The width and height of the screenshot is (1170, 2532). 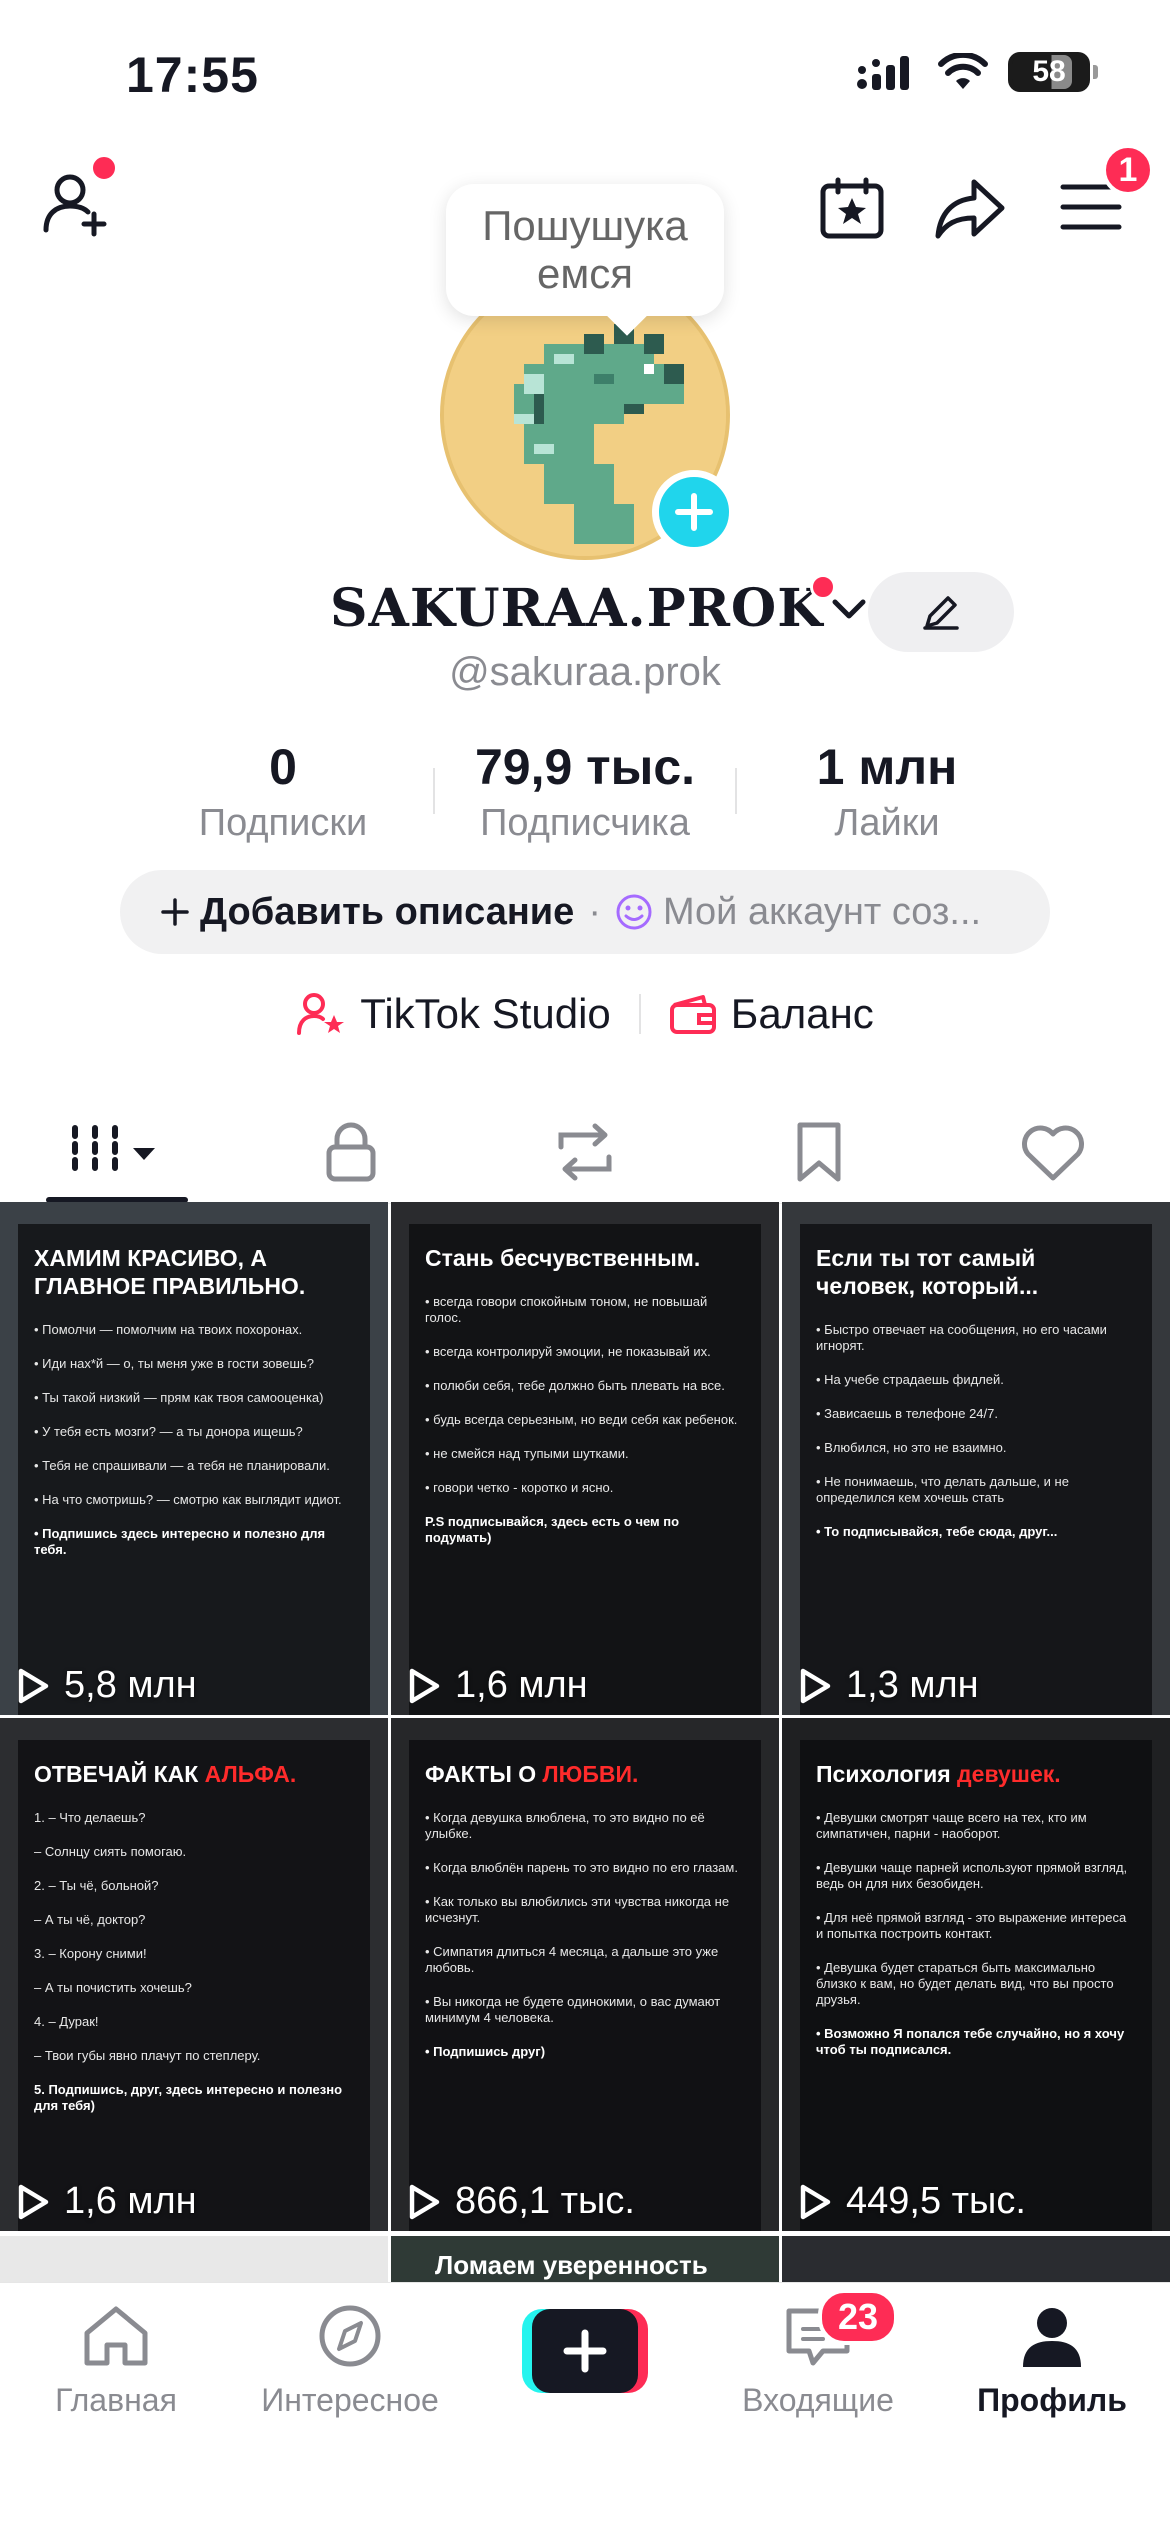 I want to click on wifi-icon, so click(x=963, y=71).